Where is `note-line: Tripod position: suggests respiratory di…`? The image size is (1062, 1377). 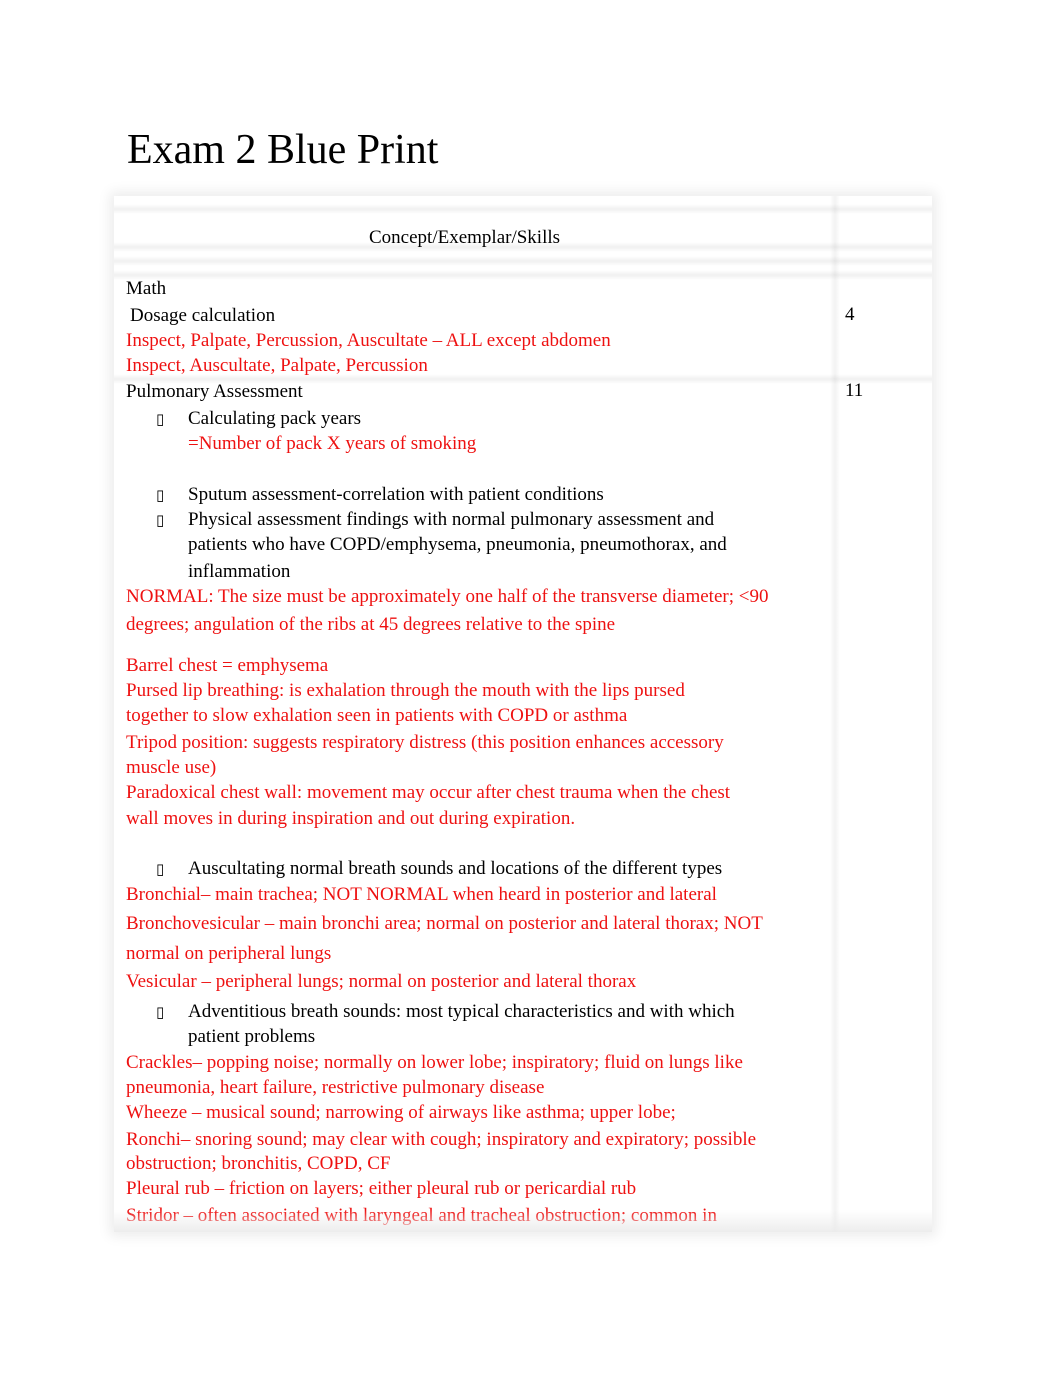 note-line: Tripod position: suggests respiratory di… is located at coordinates (425, 742).